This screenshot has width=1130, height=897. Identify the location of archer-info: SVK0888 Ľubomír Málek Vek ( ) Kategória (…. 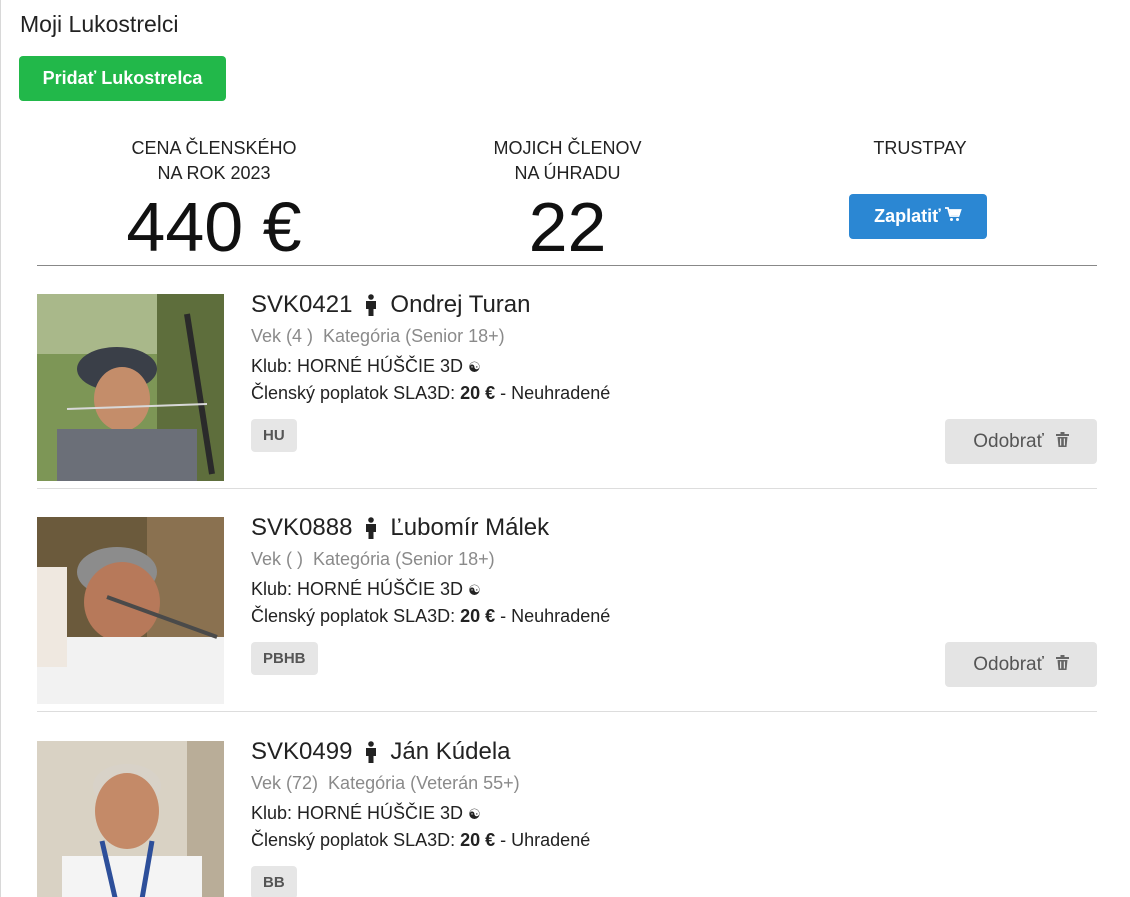
(551, 571).